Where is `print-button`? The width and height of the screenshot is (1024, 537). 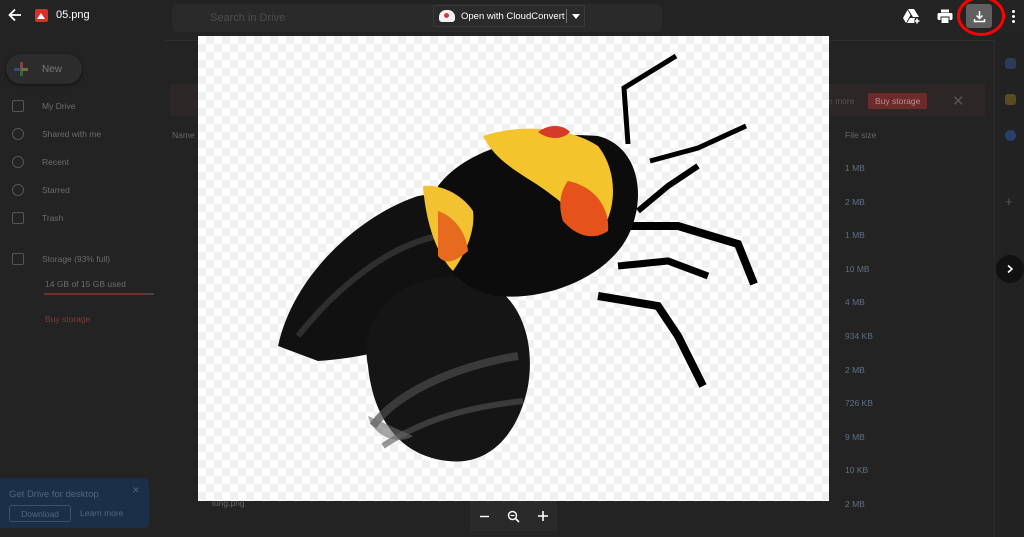 print-button is located at coordinates (945, 16).